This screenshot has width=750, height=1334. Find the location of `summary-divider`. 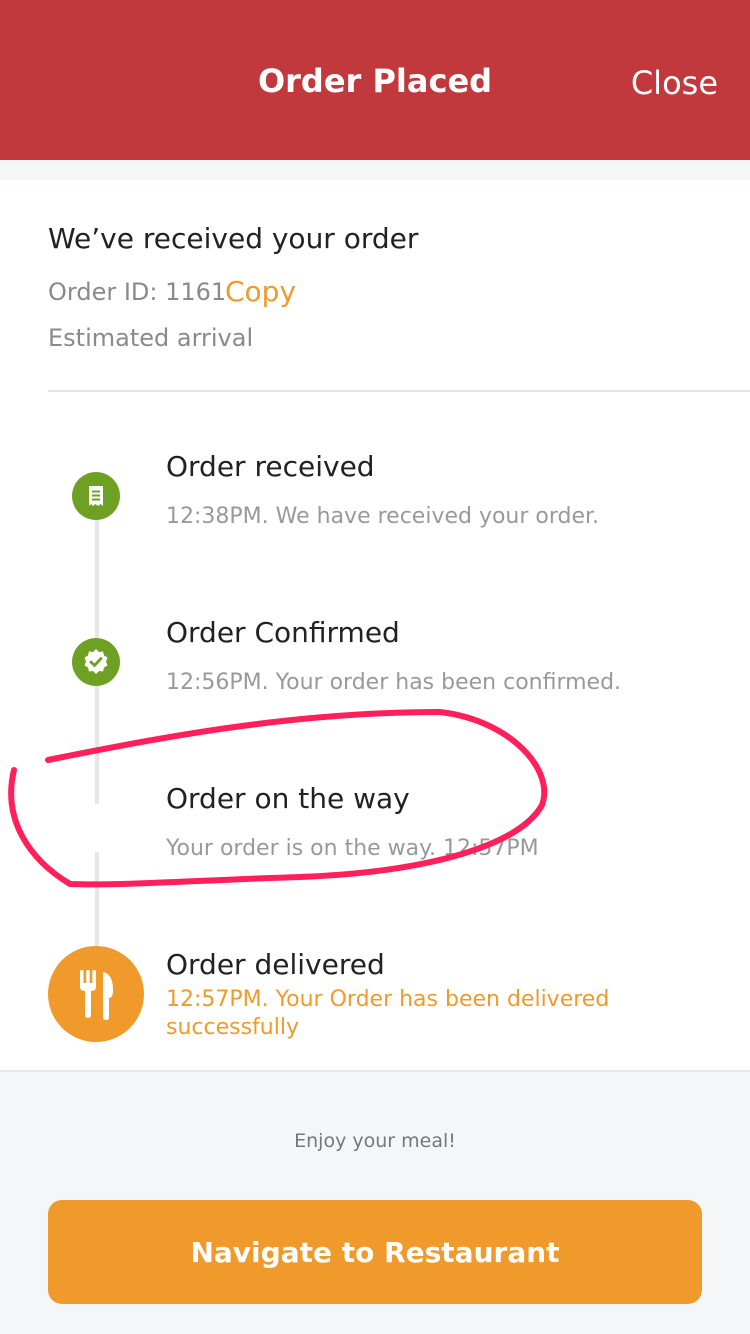

summary-divider is located at coordinates (399, 391).